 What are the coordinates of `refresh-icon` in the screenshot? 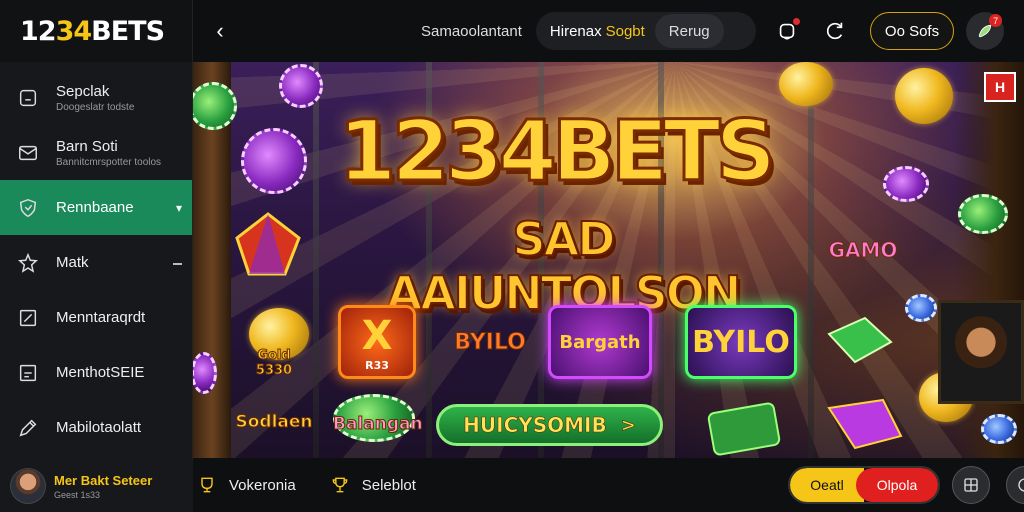 It's located at (835, 31).